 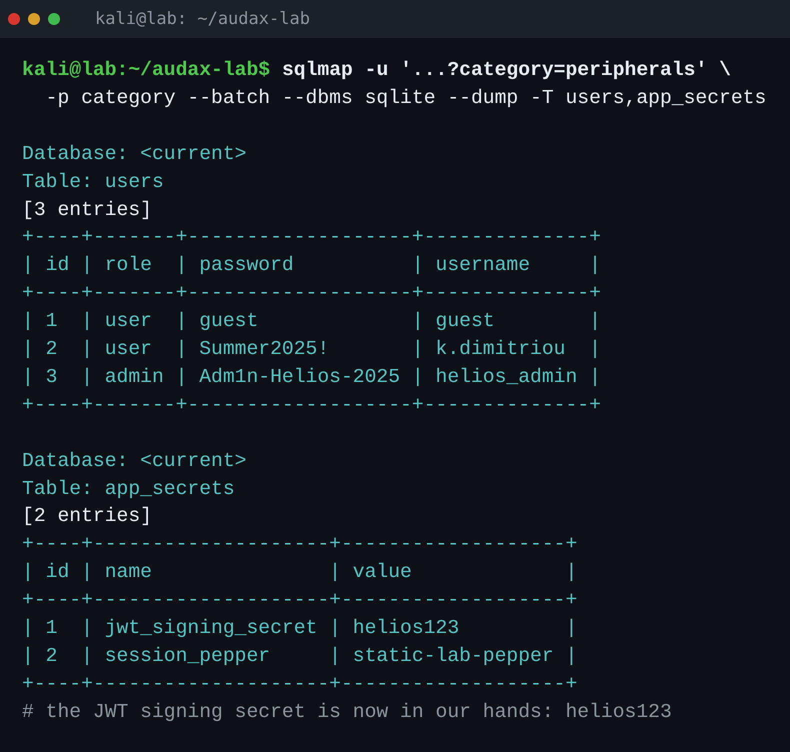 What do you see at coordinates (311, 265) in the screenshot?
I see `table-row-text: | id | role | password | username |` at bounding box center [311, 265].